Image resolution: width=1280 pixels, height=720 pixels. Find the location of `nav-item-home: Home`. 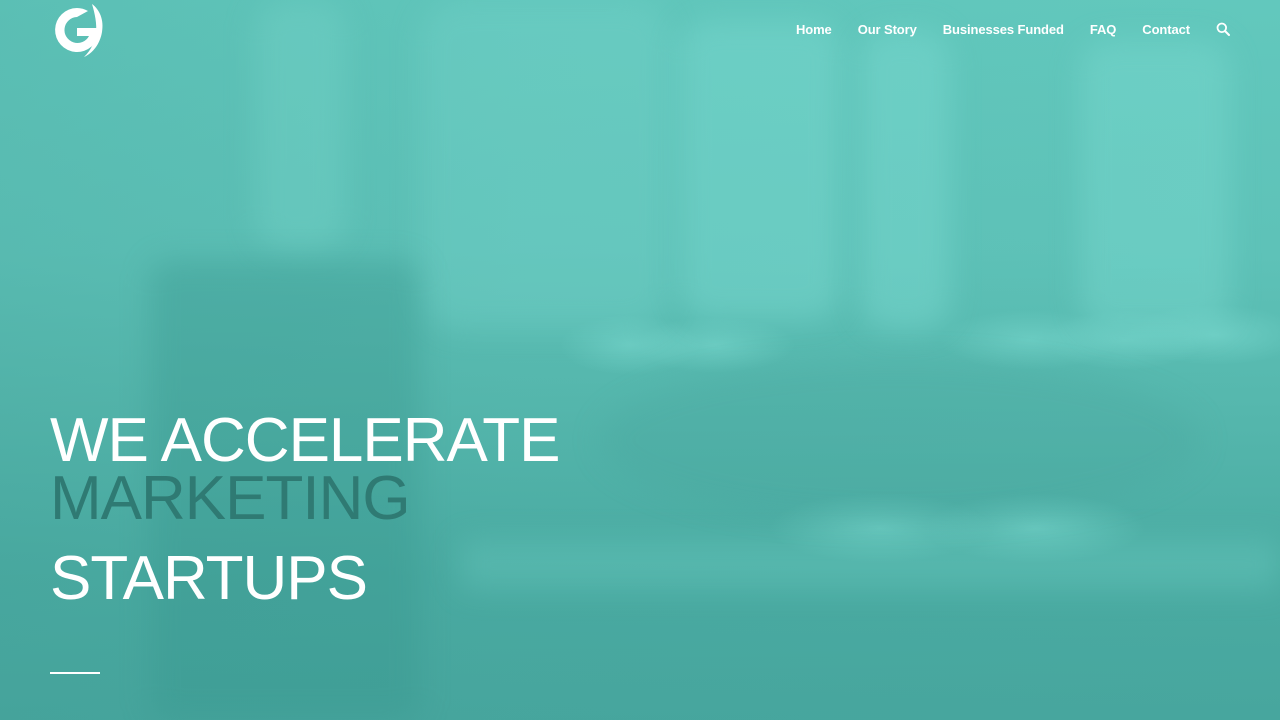

nav-item-home: Home is located at coordinates (814, 29).